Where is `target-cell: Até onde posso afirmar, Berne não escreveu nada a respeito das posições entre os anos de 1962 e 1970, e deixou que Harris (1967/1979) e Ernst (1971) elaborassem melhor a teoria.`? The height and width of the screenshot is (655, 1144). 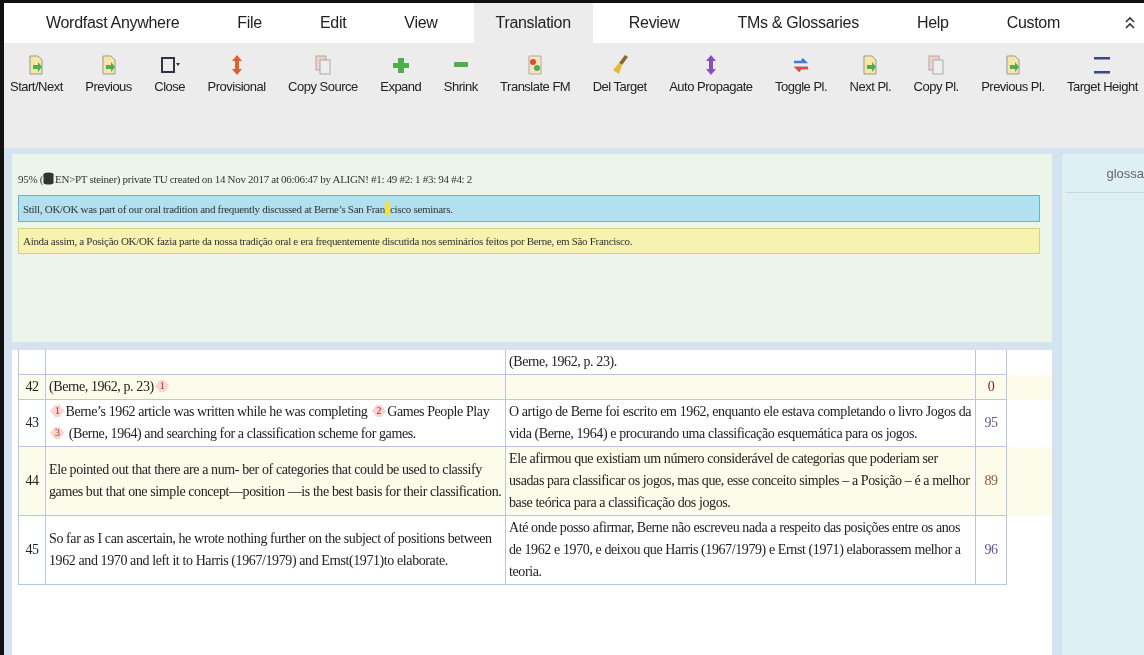
target-cell: Até onde posso afirmar, Berne não escreveu nada a respeito das posições entre os anos de 1962 e 1970, e deixou que Harris (1967/1979) e Ernst (1971) elaborassem melhor a teoria. is located at coordinates (741, 550).